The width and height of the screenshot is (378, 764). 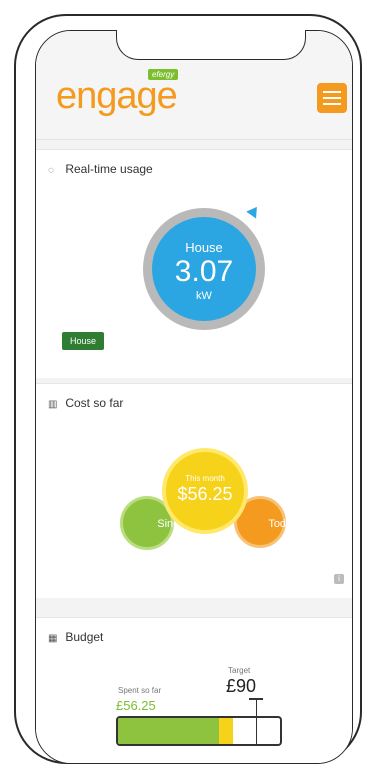 I want to click on menu-button, so click(x=332, y=98).